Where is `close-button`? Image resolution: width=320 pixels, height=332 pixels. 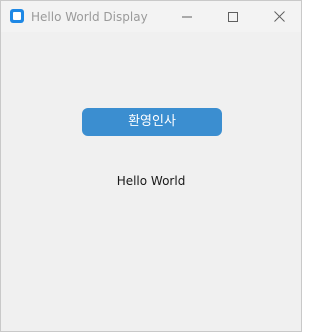 close-button is located at coordinates (278, 16).